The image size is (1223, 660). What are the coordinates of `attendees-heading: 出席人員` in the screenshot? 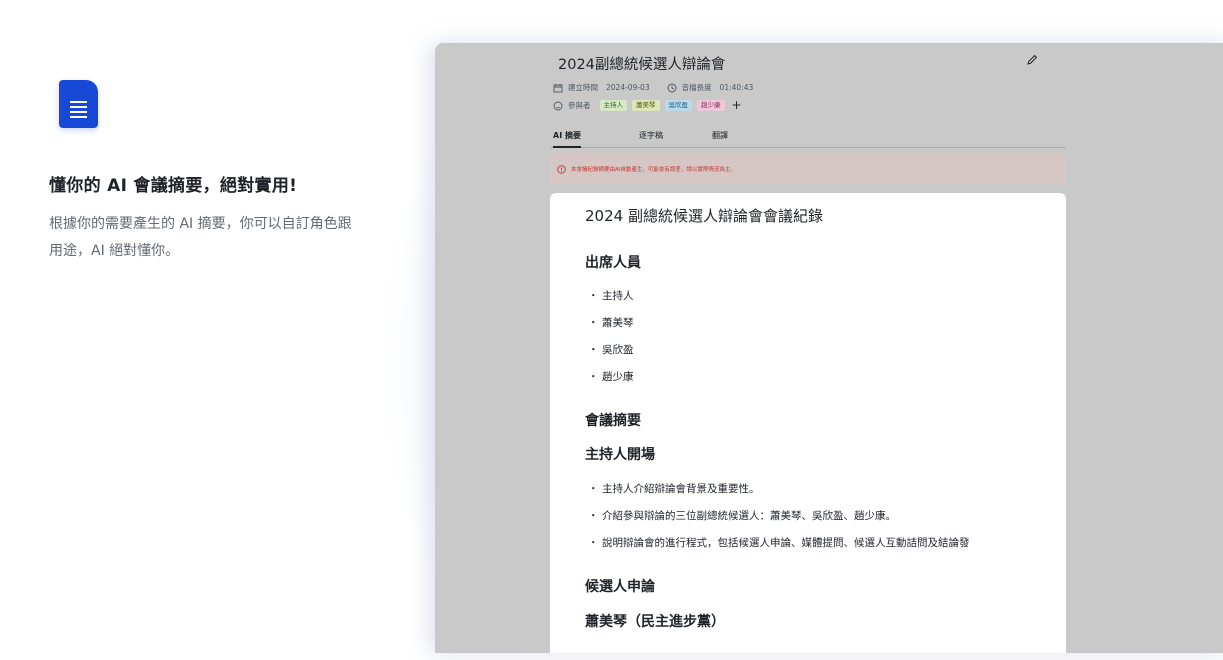 It's located at (613, 263).